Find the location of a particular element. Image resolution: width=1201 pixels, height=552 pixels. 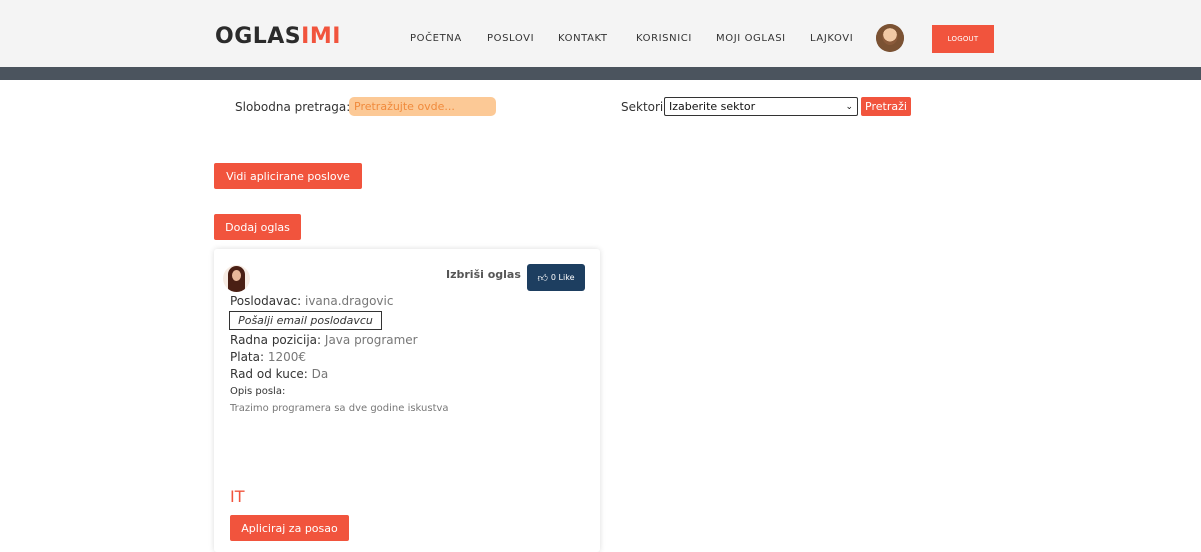

user-avatar is located at coordinates (890, 38).